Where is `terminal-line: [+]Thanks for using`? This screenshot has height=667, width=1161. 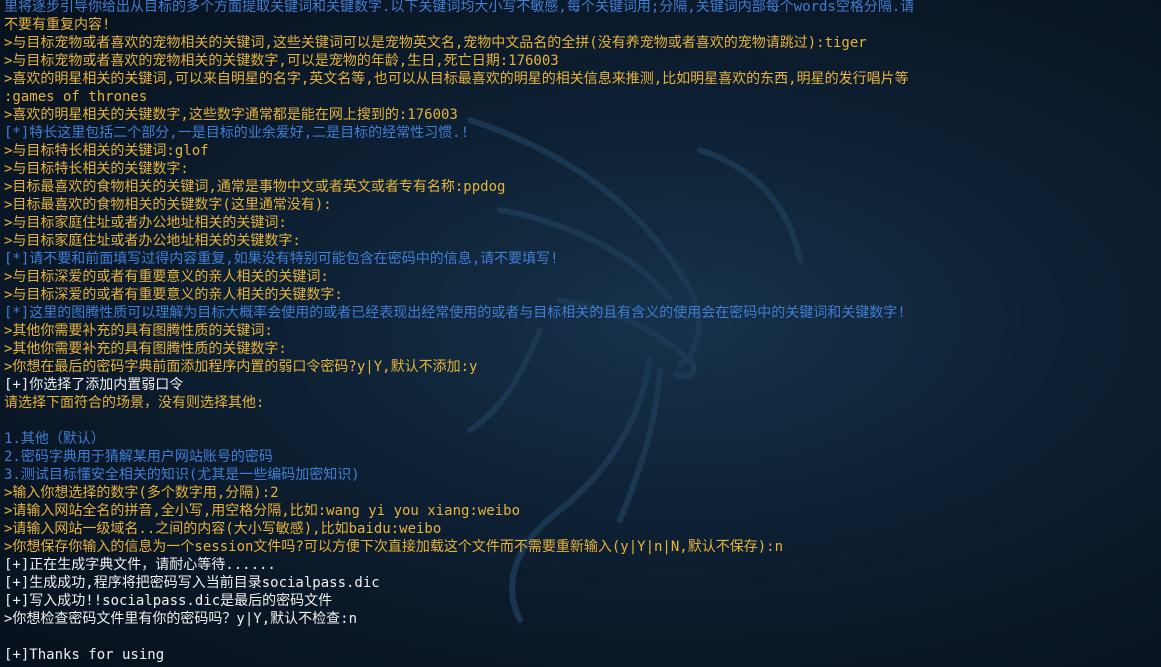
terminal-line: [+]Thanks for using is located at coordinates (84, 655).